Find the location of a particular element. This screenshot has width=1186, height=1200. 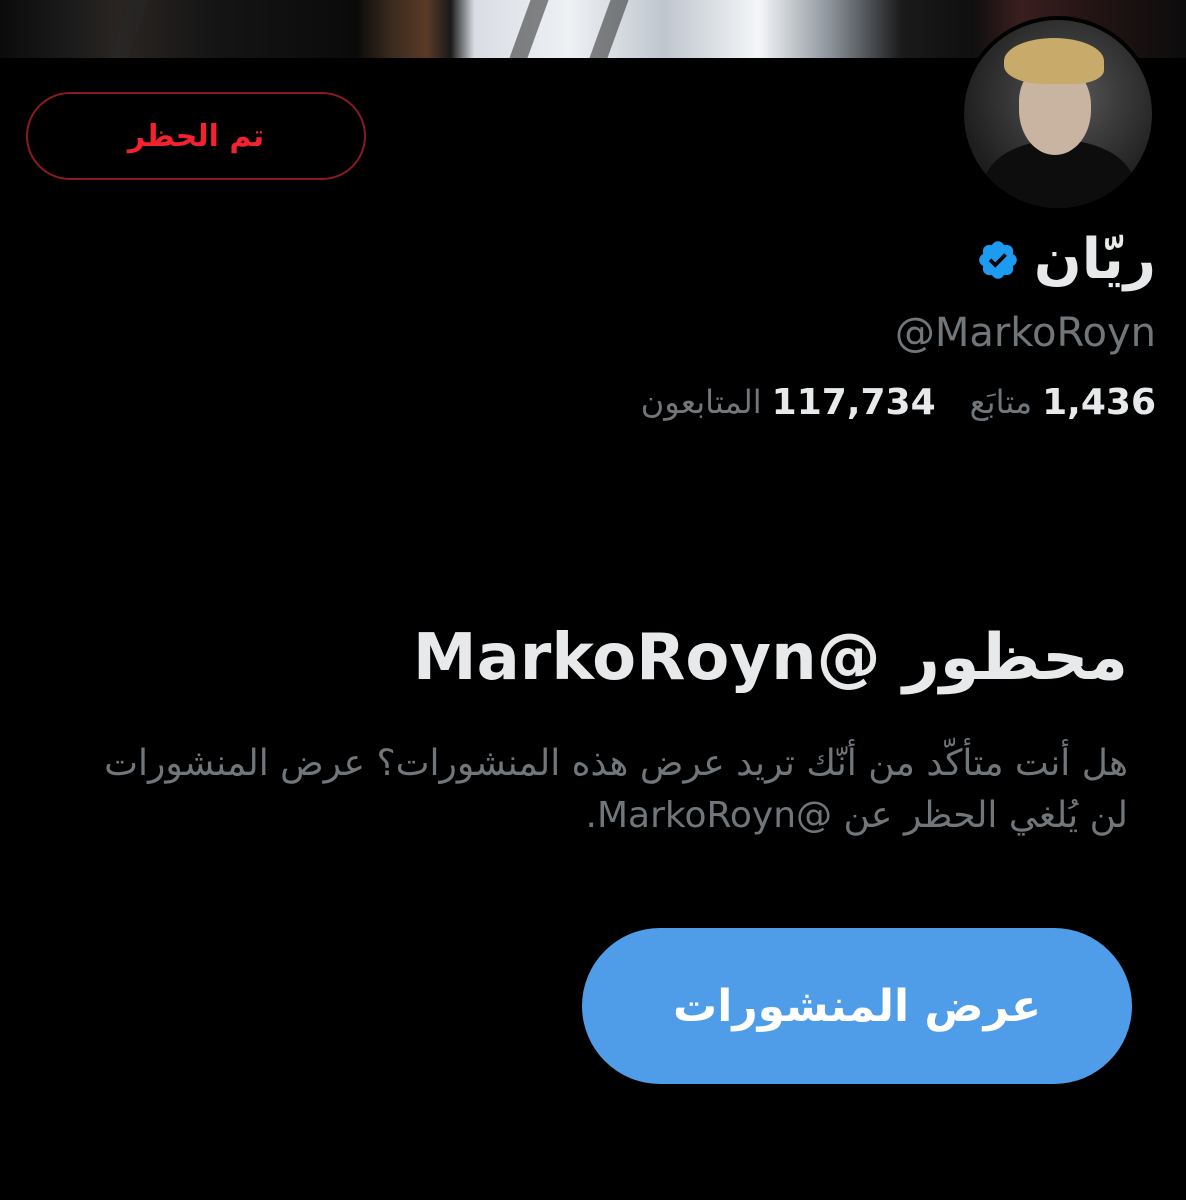

blocked-notice-title: محظور @MarkoRoyn is located at coordinates (770, 658).